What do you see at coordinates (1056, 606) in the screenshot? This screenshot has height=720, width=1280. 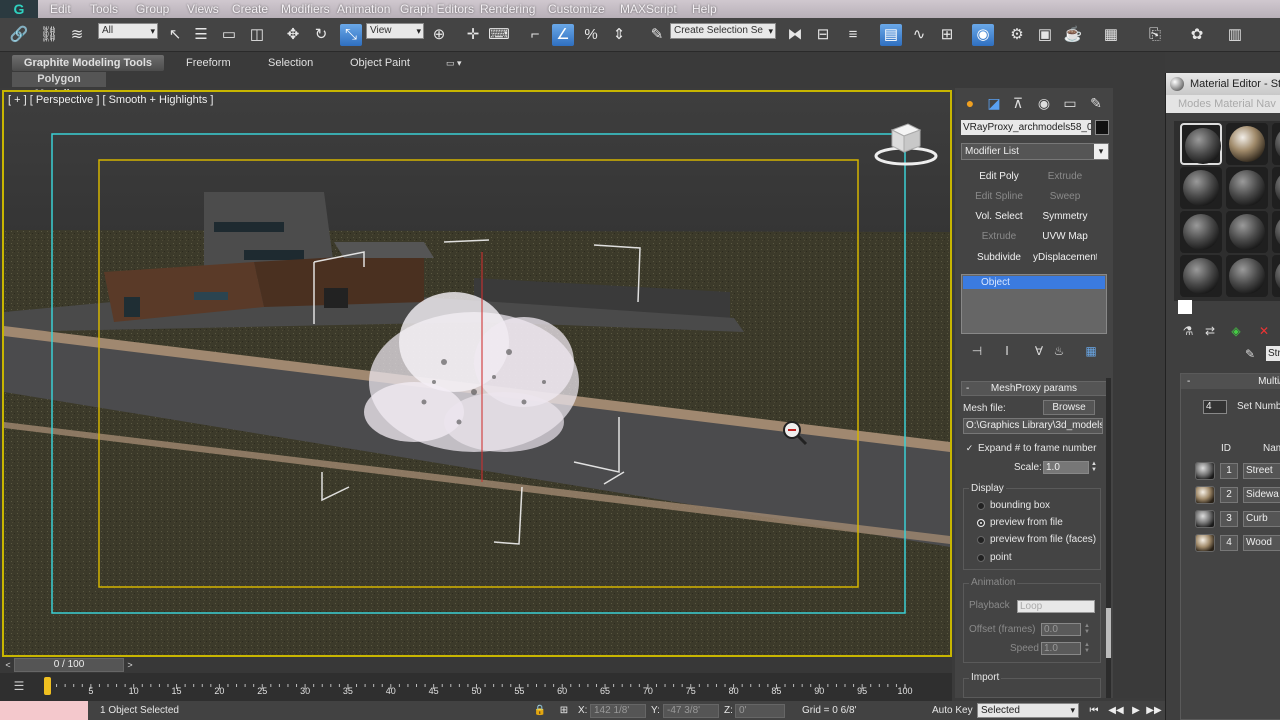 I see `playback-dropdown: Loop` at bounding box center [1056, 606].